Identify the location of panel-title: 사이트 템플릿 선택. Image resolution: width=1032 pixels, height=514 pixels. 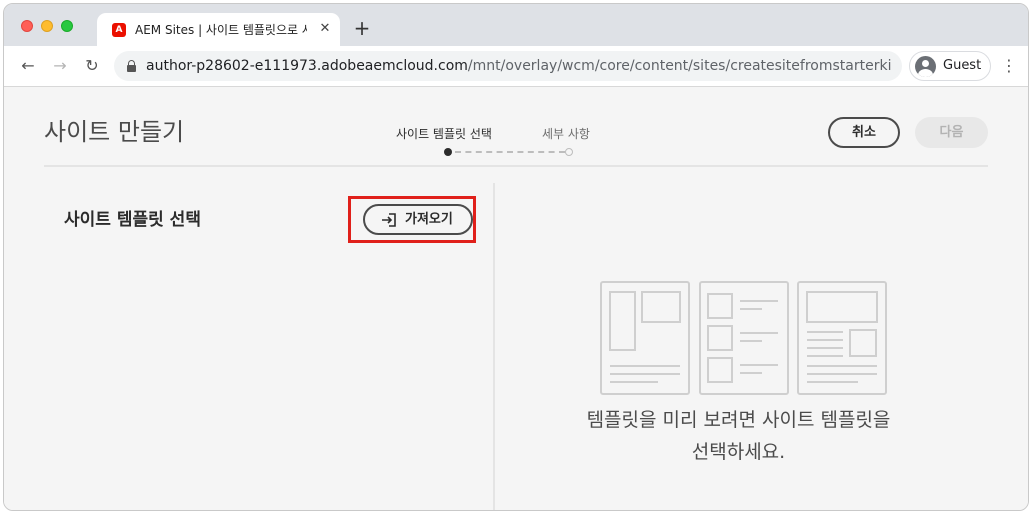
(132, 220).